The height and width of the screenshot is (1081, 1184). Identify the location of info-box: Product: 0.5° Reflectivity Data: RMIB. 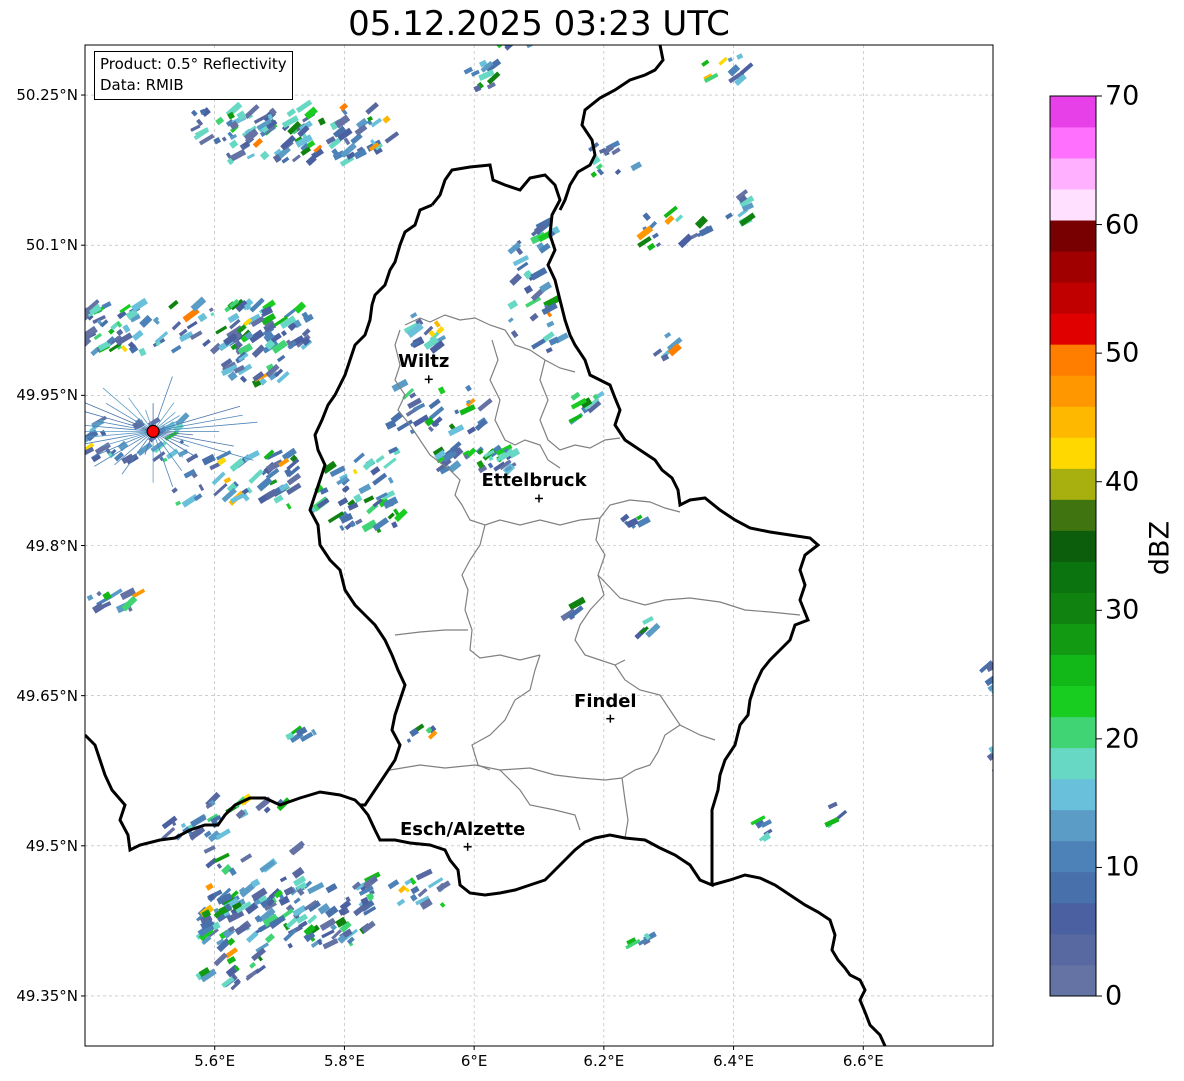
(193, 75).